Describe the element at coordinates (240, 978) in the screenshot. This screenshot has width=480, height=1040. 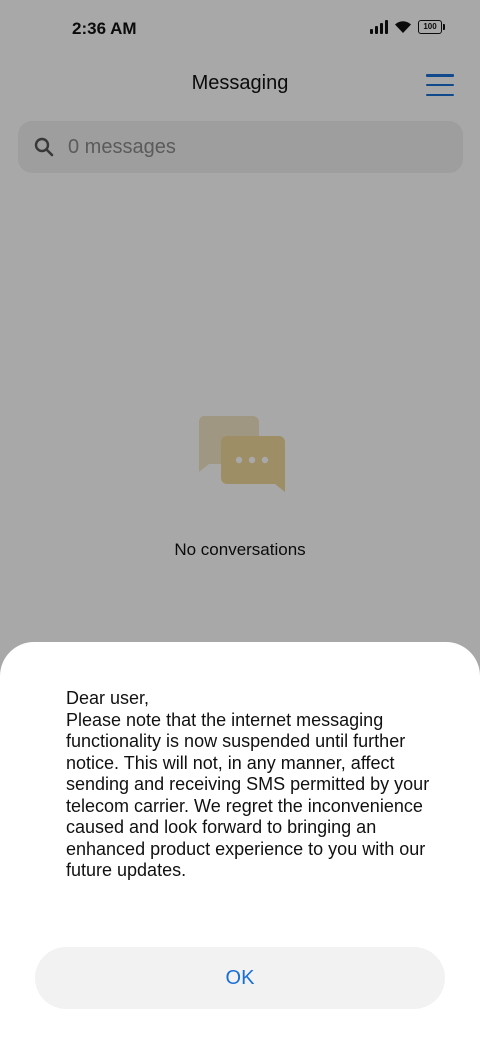
I see `ok-button: OK` at that location.